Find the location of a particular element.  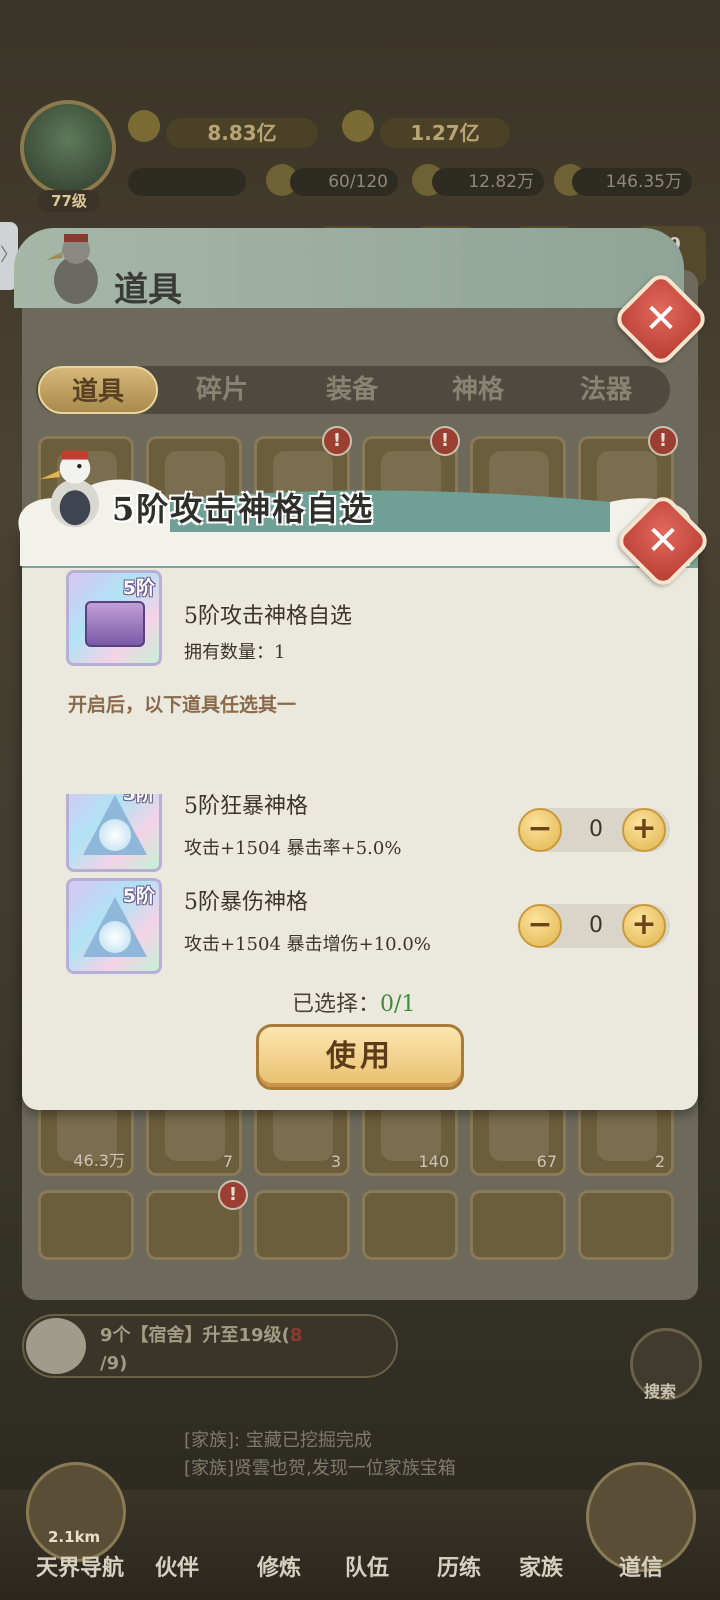

item-name: 5阶攻击神格自选 is located at coordinates (268, 616).